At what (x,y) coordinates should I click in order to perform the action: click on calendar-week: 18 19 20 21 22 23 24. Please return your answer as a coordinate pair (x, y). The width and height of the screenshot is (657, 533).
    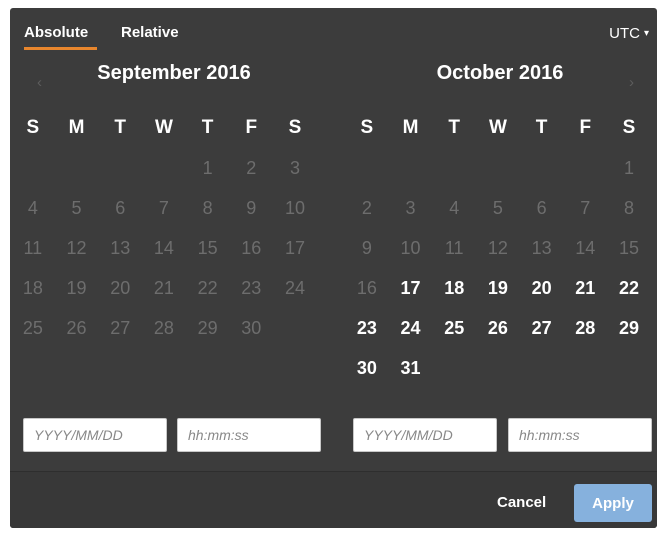
    Looking at the image, I should click on (164, 288).